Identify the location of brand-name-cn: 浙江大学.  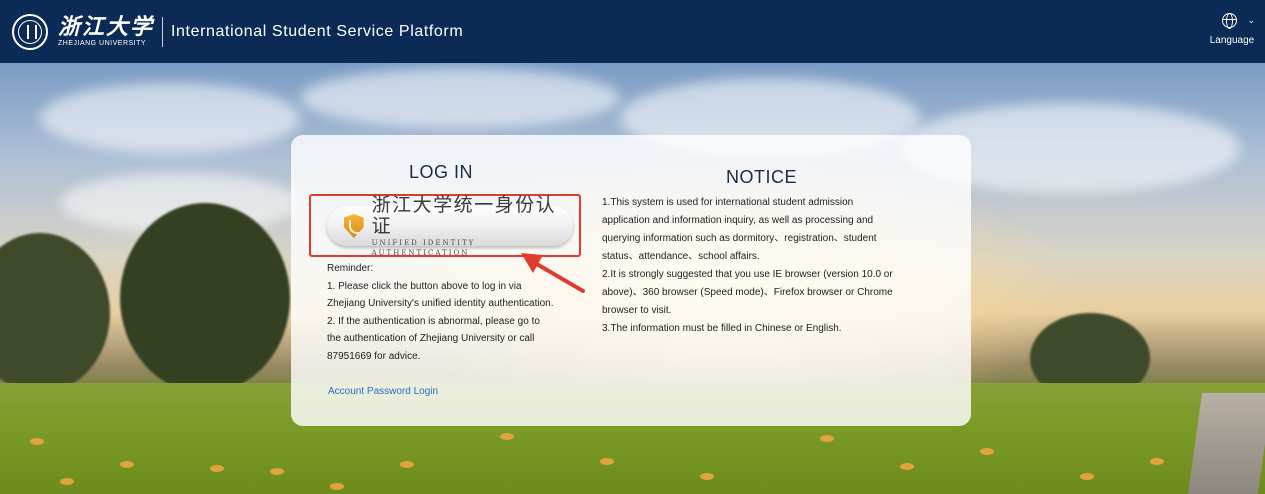
(106, 27).